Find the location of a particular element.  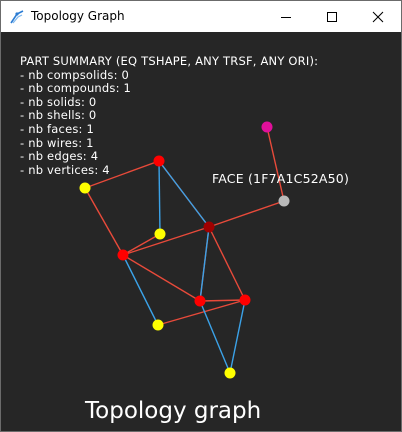

minimize-button is located at coordinates (286, 16).